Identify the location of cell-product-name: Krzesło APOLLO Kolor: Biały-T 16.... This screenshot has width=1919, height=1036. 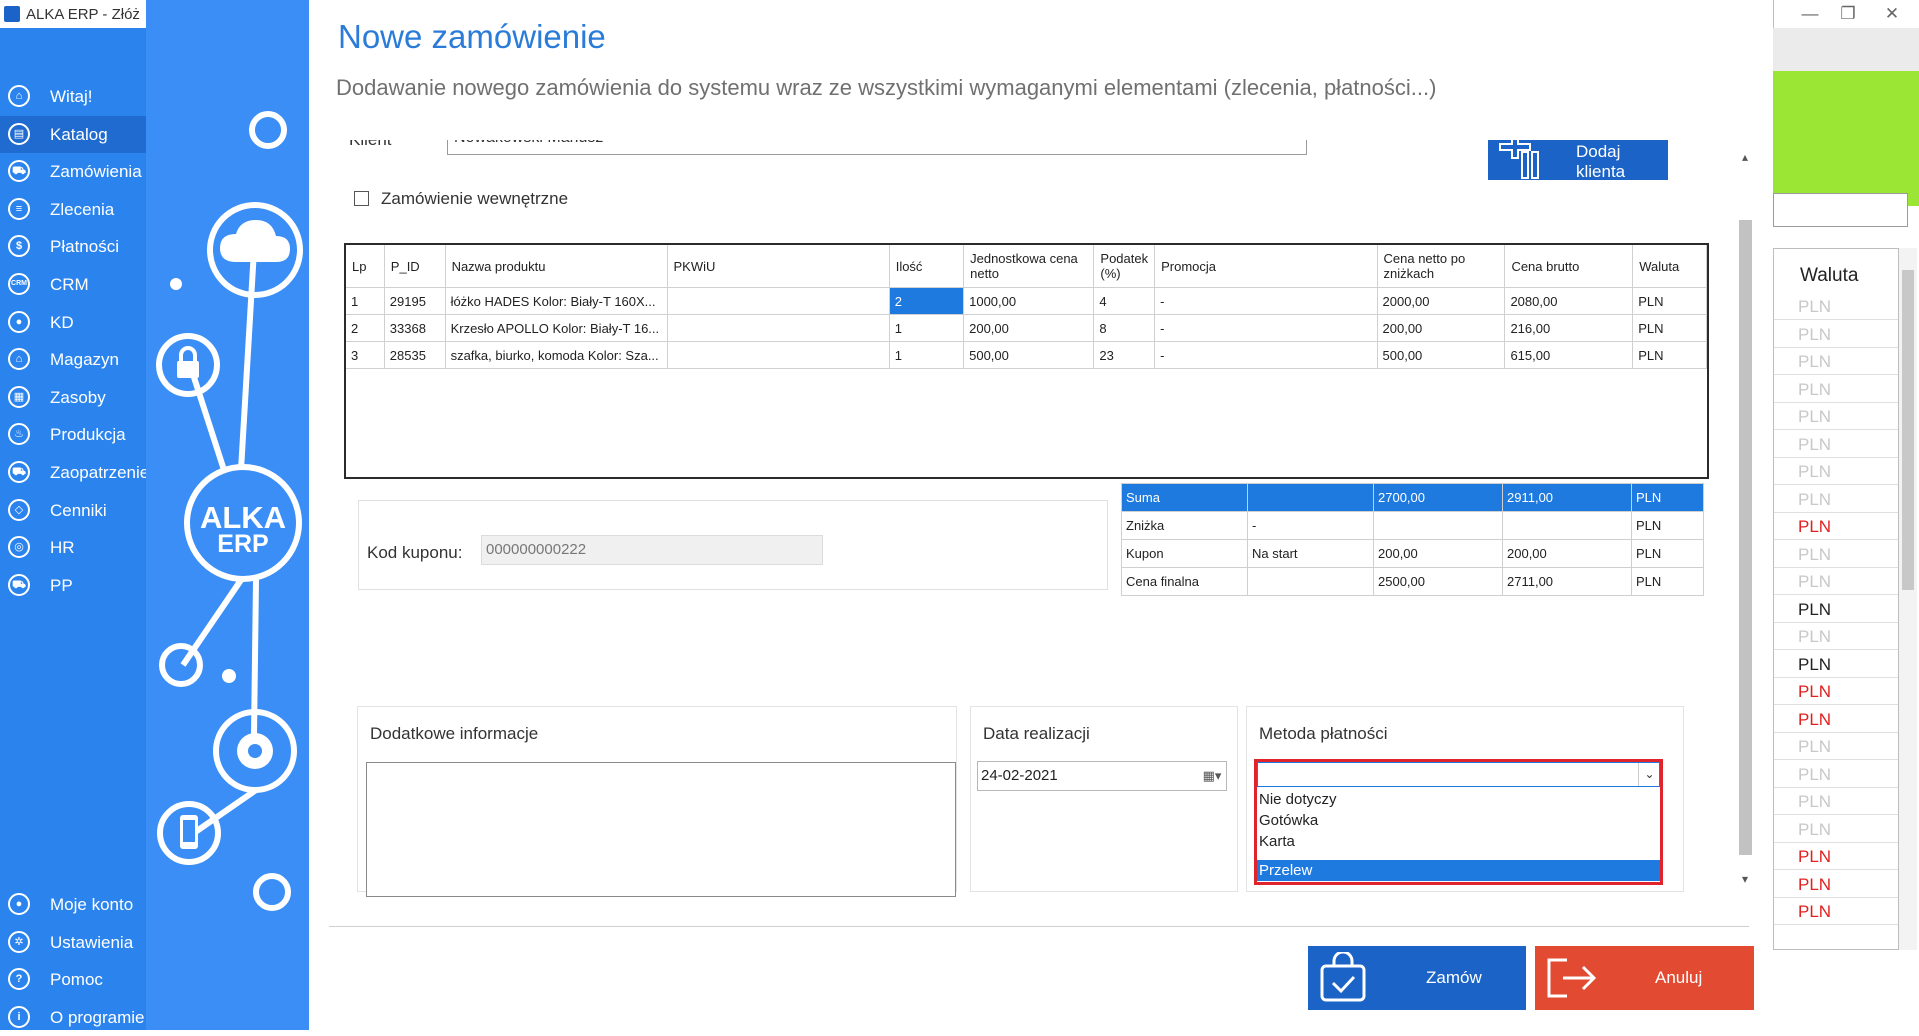
(556, 328).